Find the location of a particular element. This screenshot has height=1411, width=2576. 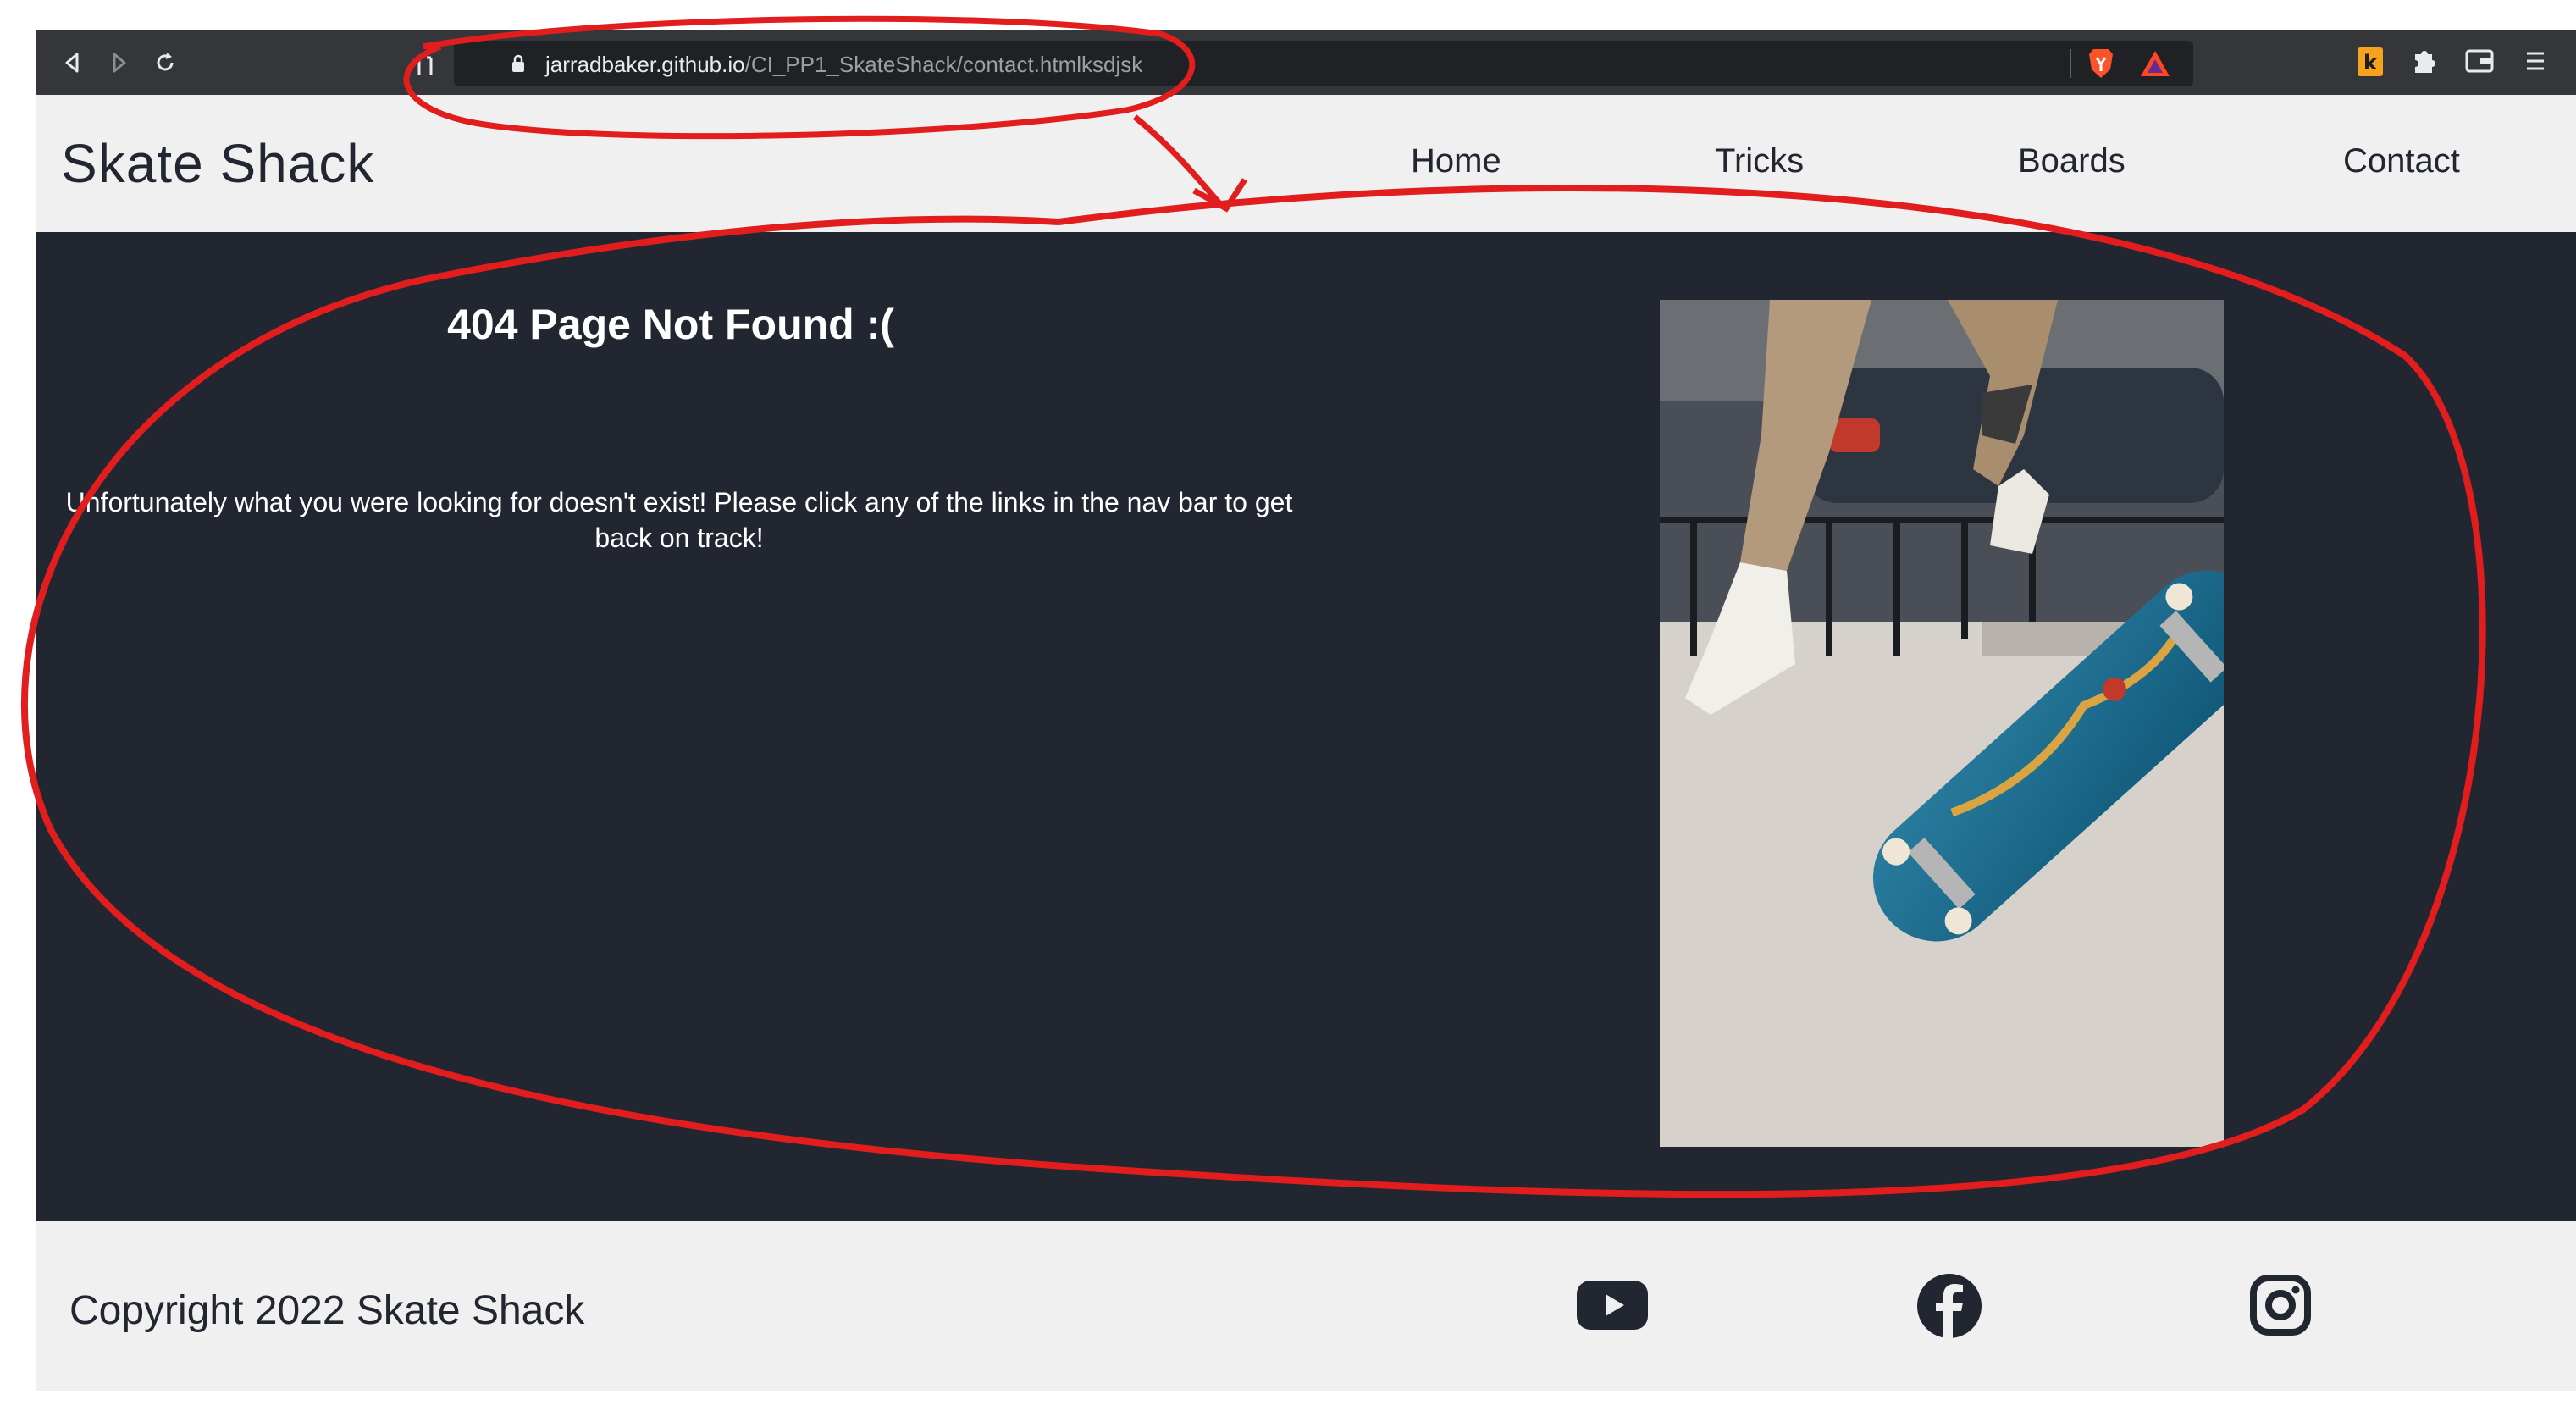

instagram-link is located at coordinates (2280, 1308).